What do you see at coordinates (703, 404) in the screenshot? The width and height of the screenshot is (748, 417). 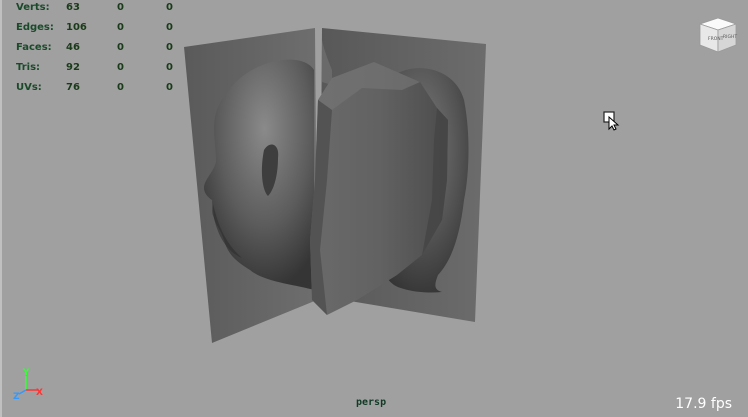 I see `fps-readout: 17.9 fps` at bounding box center [703, 404].